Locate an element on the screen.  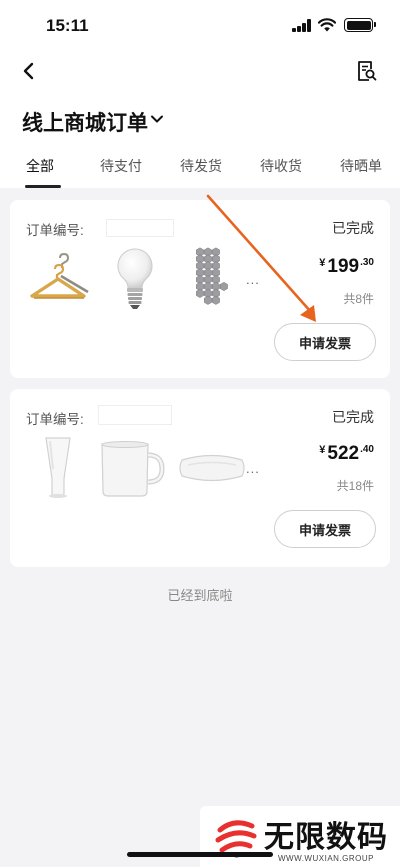
hexagon-tiles-product-image is located at coordinates (212, 279).